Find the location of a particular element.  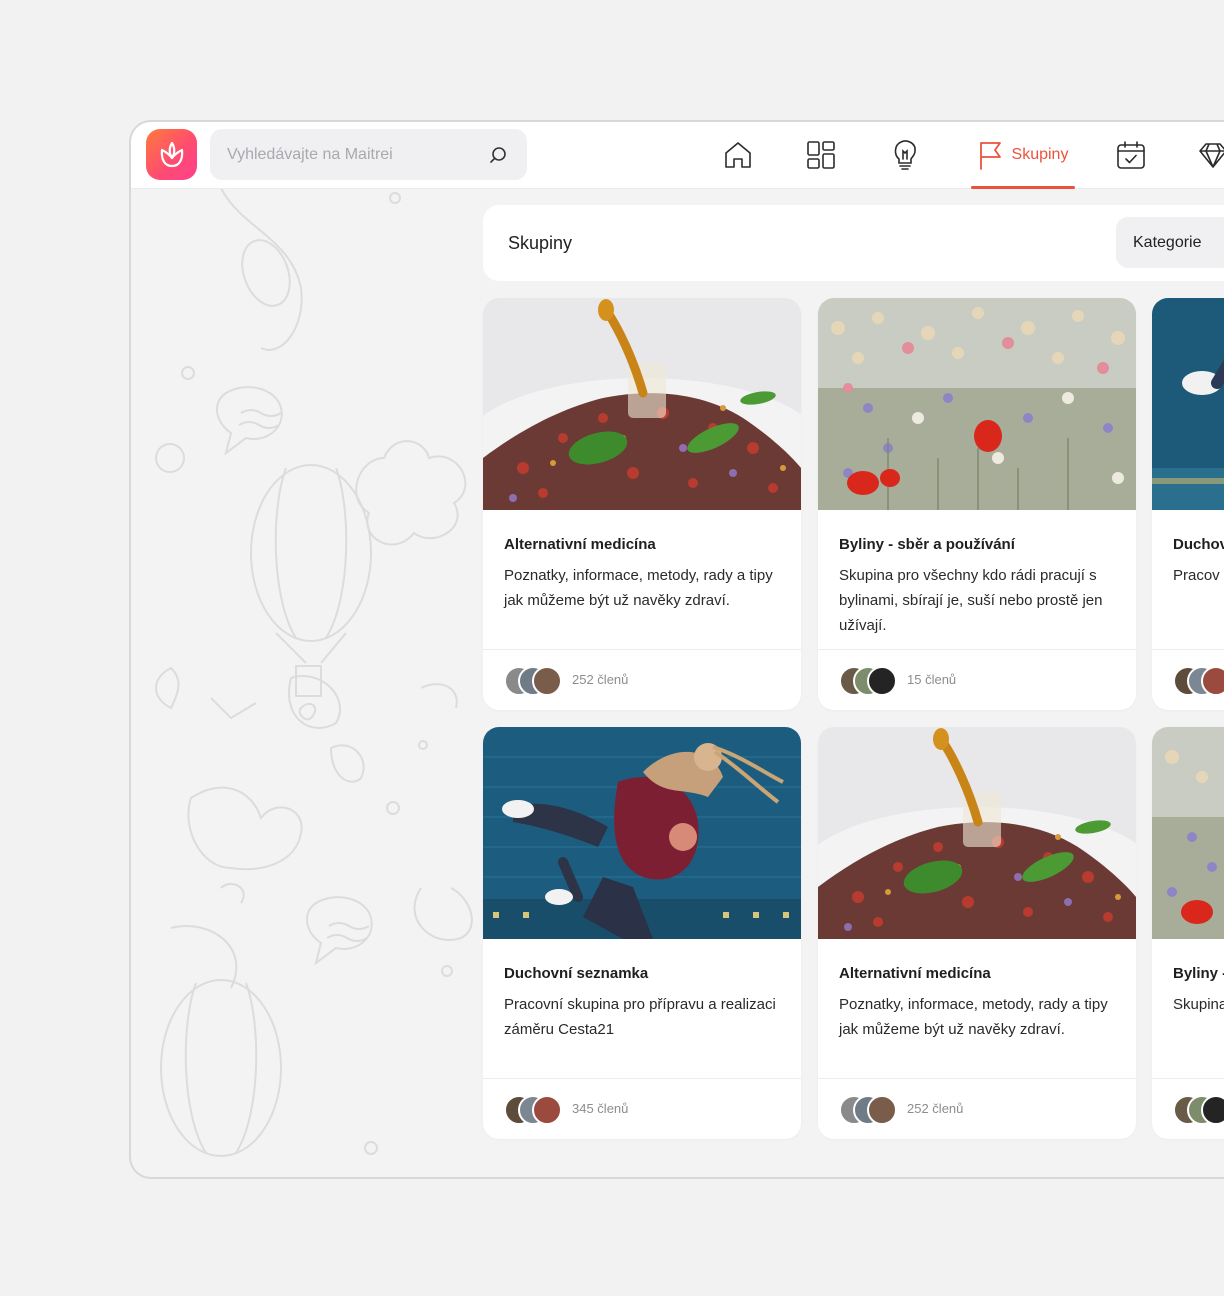

maitrei-logo is located at coordinates (171, 154).